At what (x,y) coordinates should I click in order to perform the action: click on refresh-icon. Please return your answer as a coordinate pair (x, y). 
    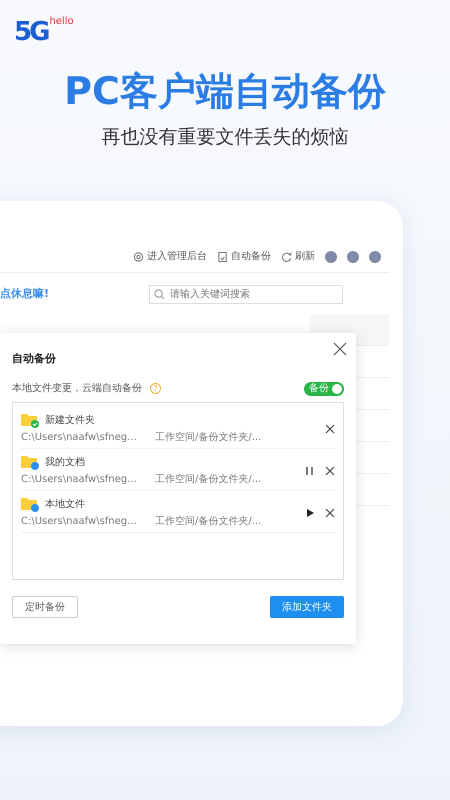
    Looking at the image, I should click on (286, 256).